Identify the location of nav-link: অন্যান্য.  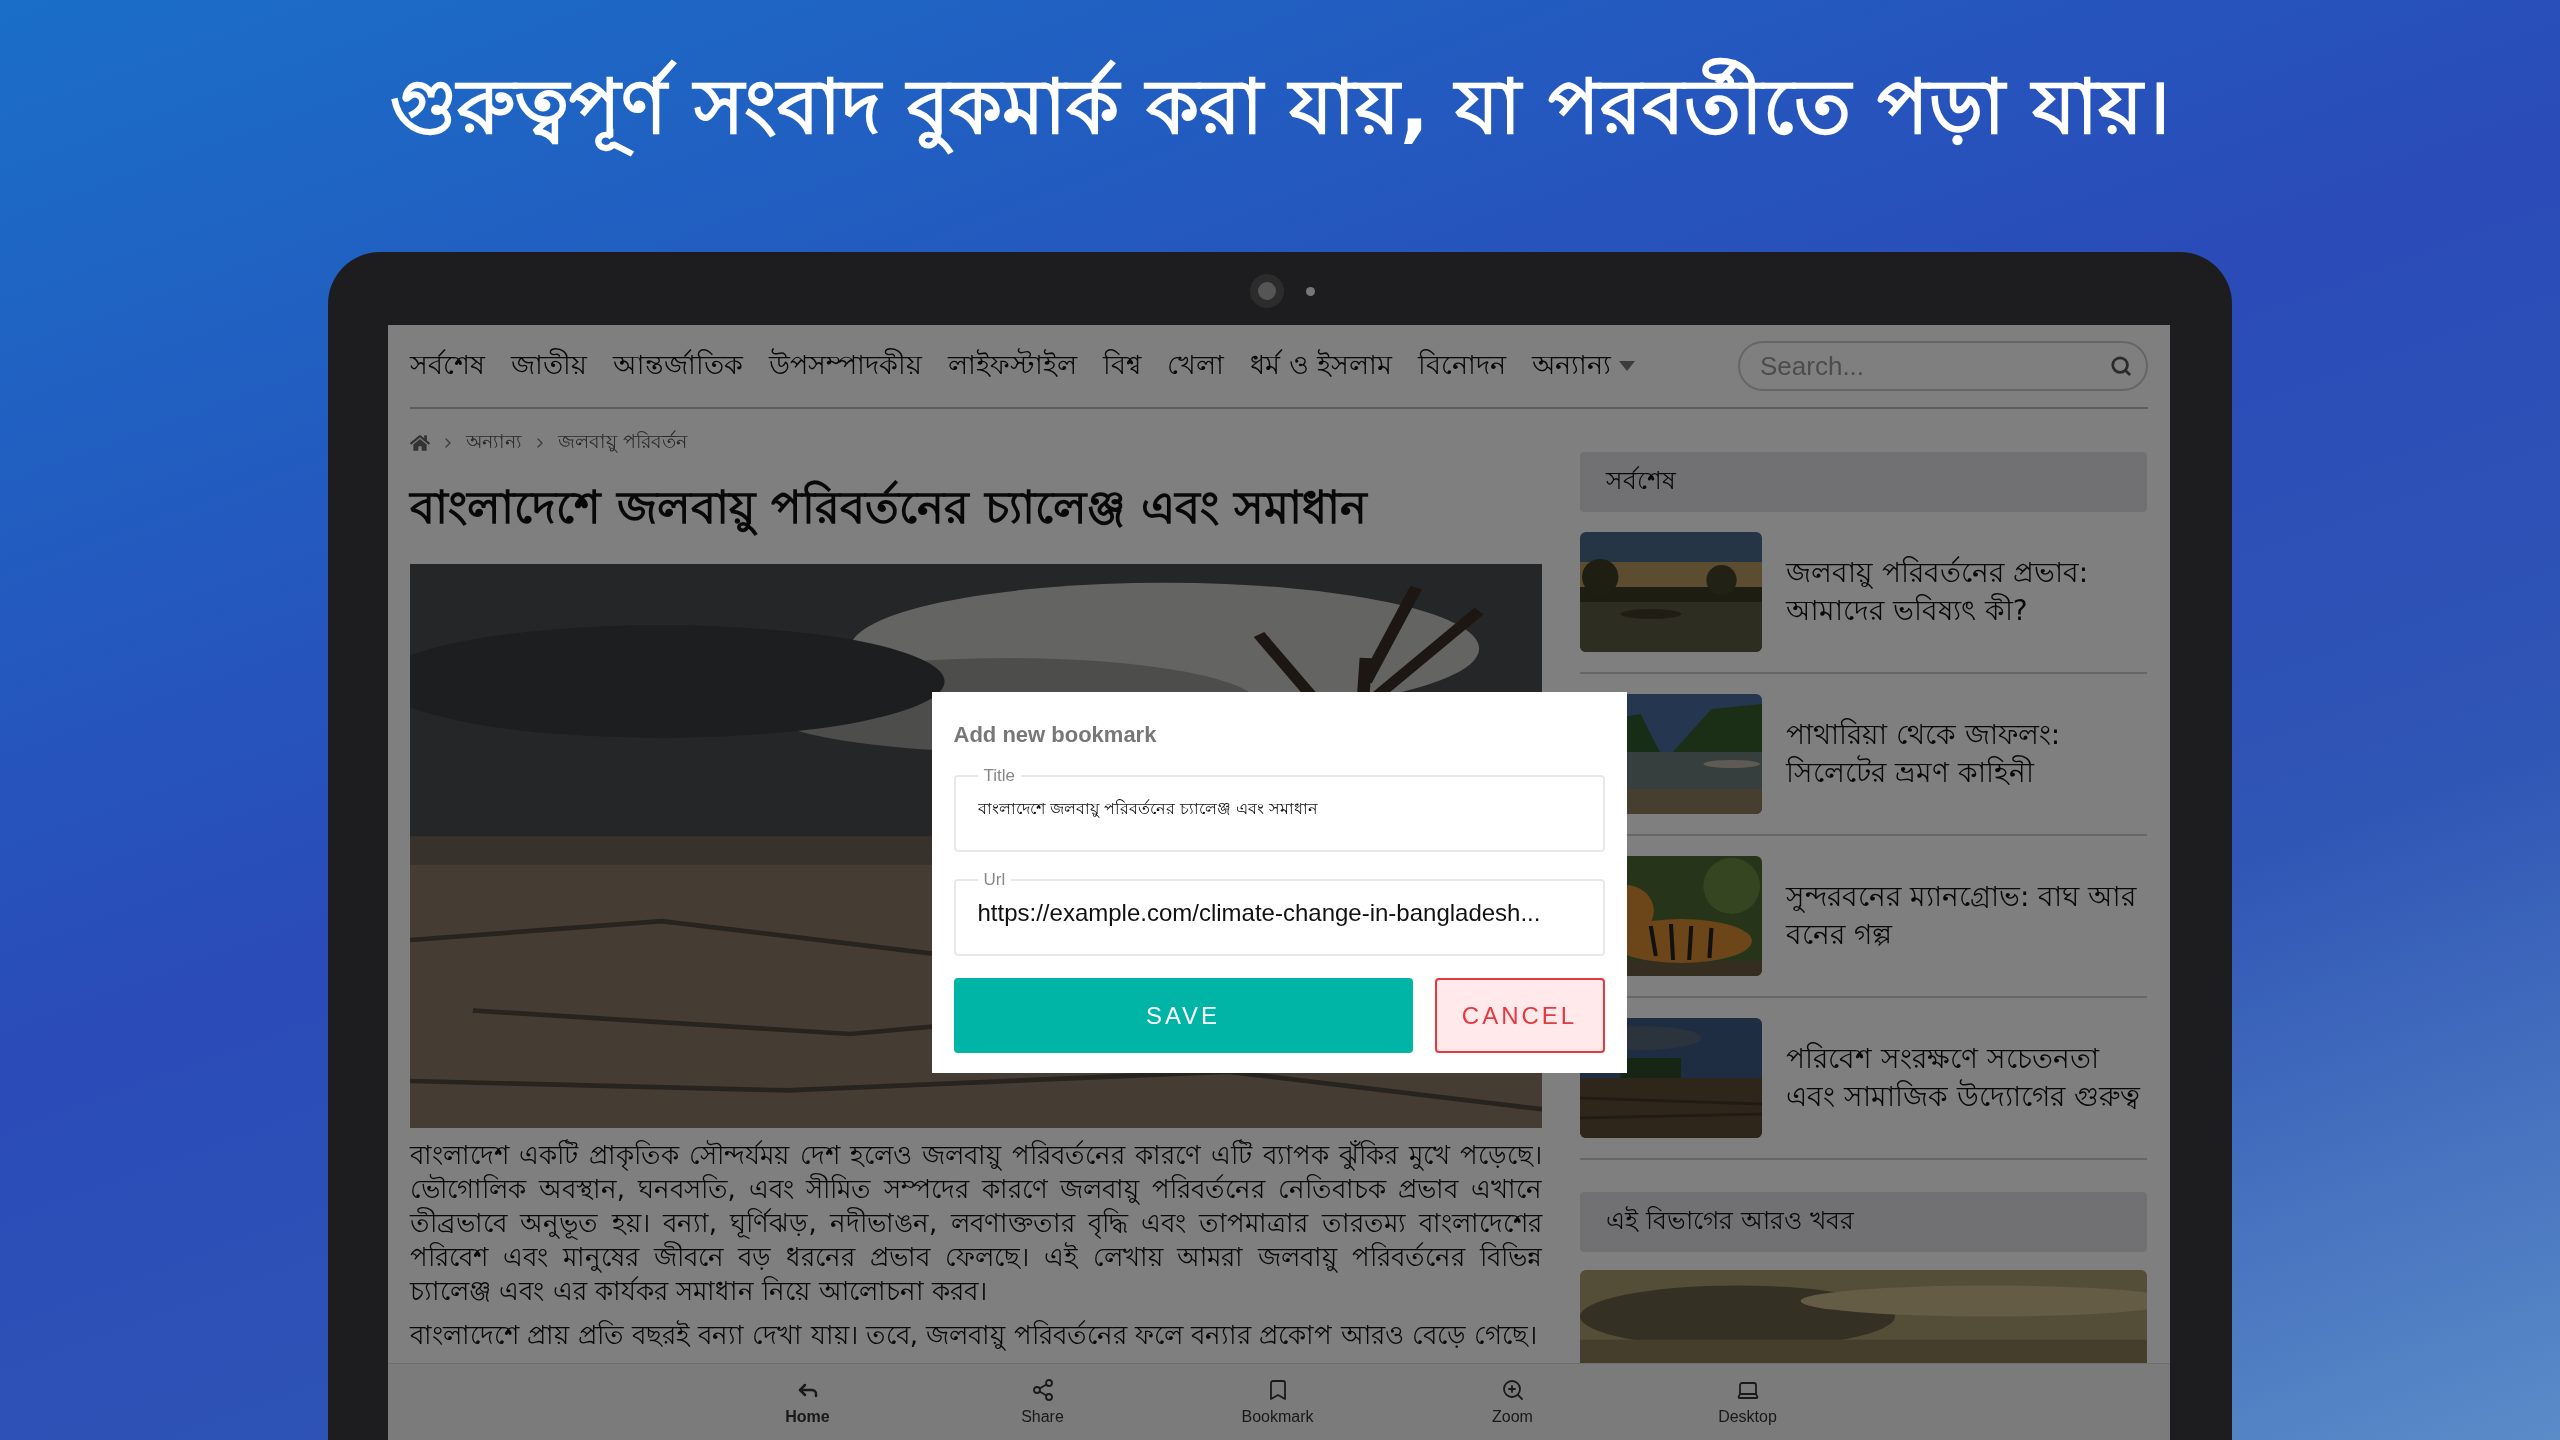
(1584, 366).